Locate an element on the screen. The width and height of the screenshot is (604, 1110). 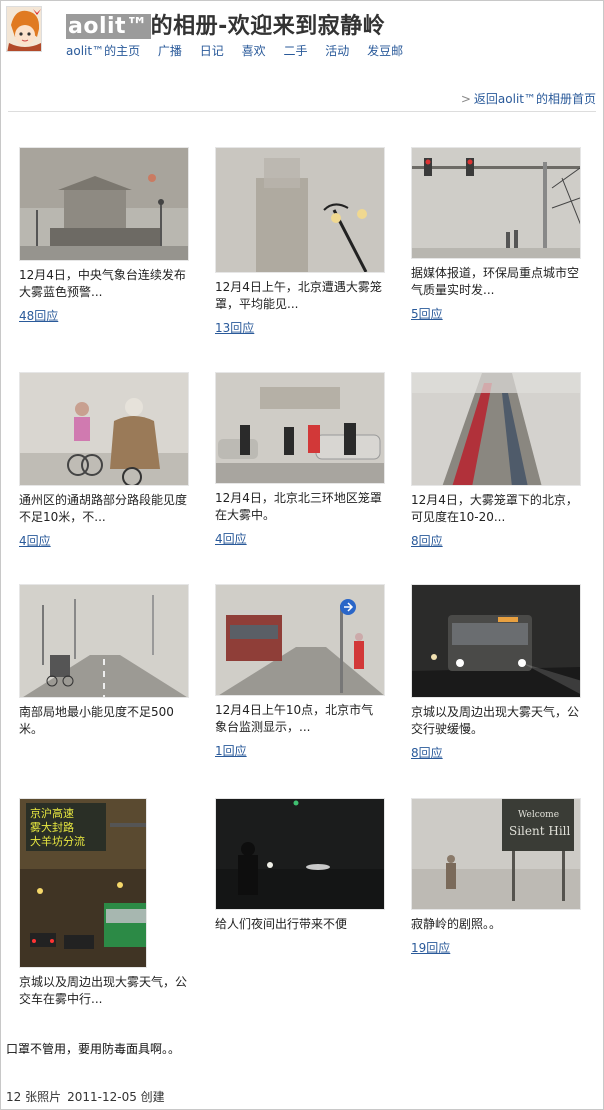
nav-link-broadcast: 广播 is located at coordinates (170, 51).